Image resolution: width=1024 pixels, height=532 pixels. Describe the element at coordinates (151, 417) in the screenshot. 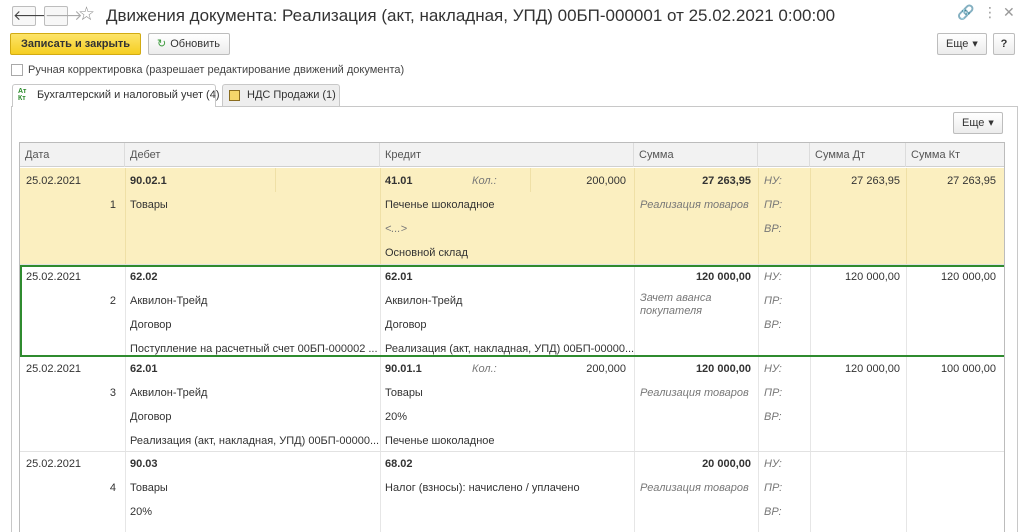

I see `debit-subconto: Договор` at that location.